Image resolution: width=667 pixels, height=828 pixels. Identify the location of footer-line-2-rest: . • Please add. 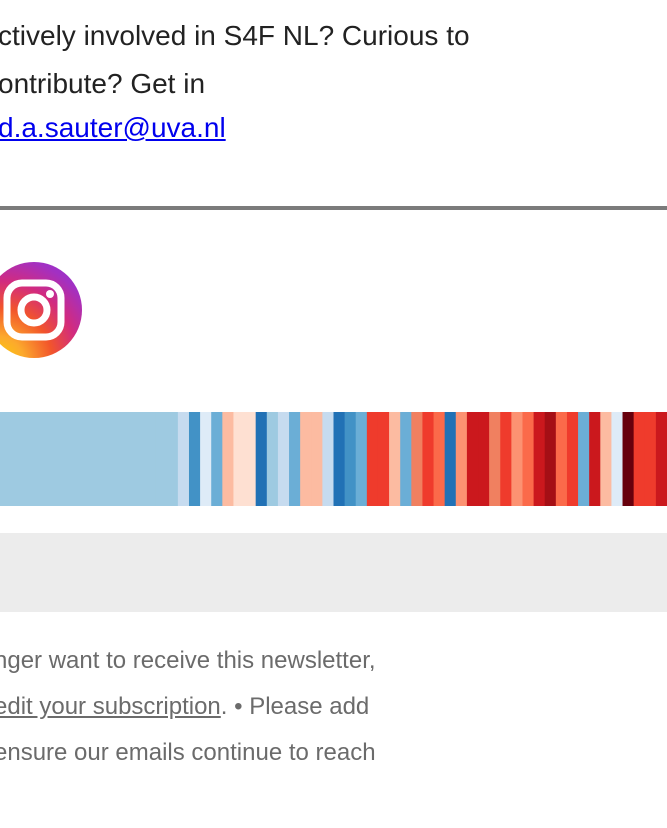
(295, 706).